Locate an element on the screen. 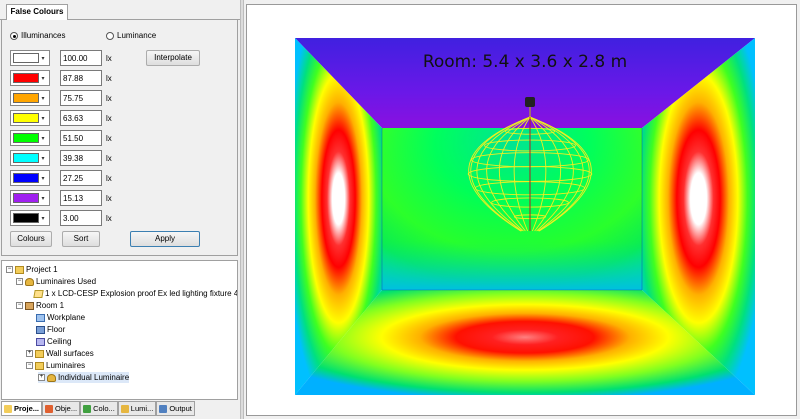 This screenshot has height=419, width=800. luminance-radio: Luminance is located at coordinates (131, 35).